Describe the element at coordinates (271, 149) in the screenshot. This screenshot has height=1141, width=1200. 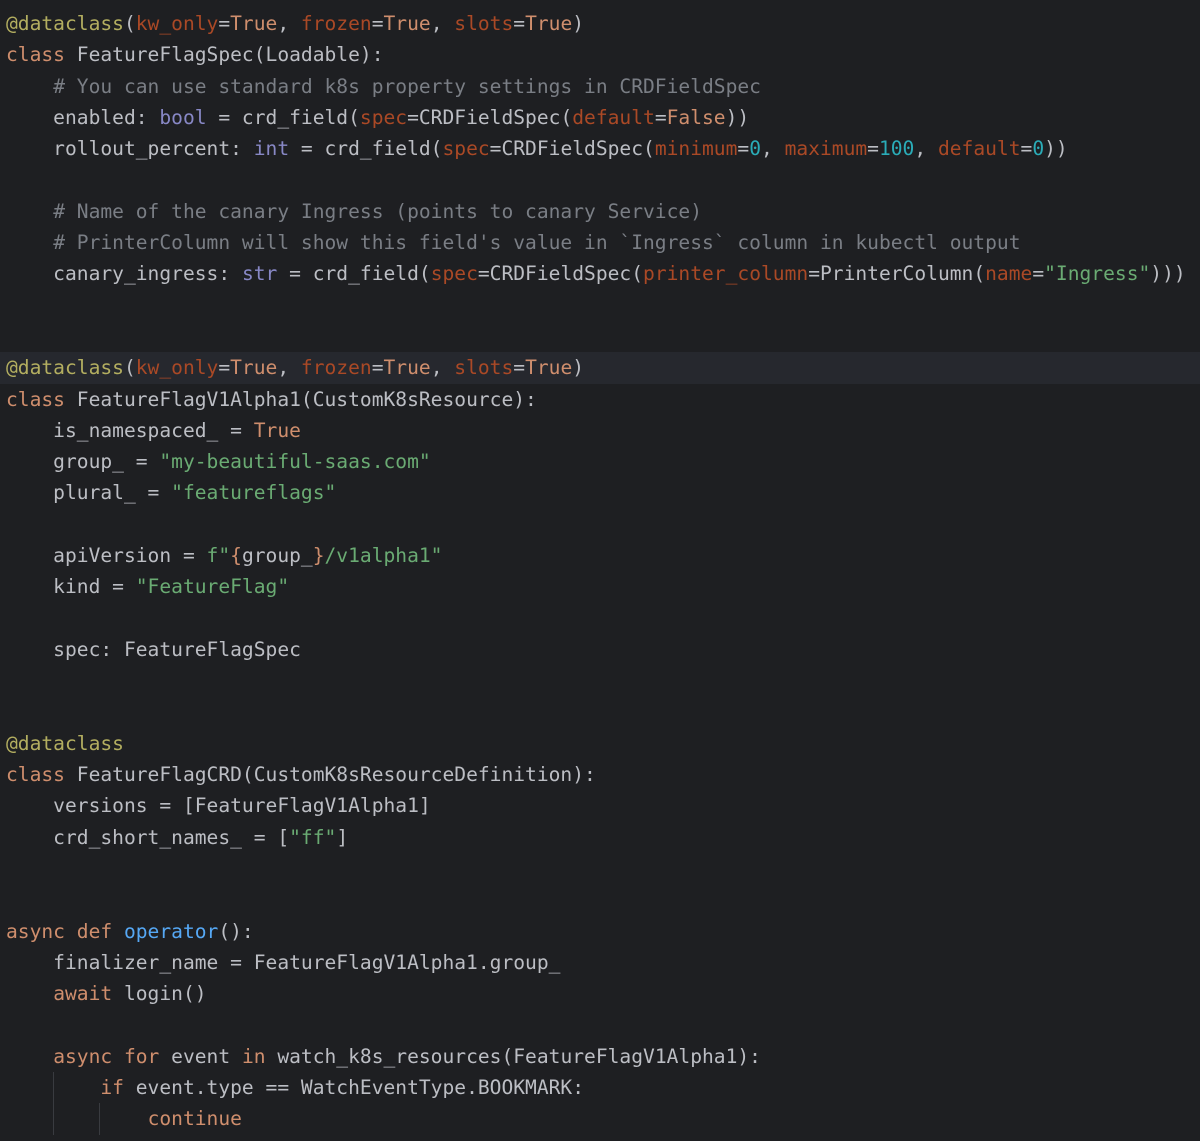
I see `code-token: int` at that location.